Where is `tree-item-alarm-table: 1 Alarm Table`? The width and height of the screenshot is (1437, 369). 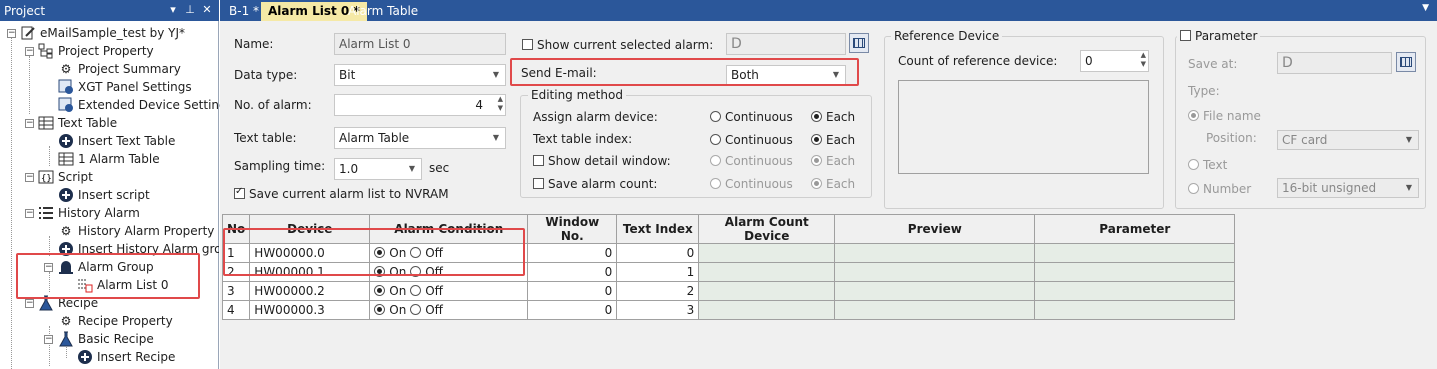
tree-item-alarm-table: 1 Alarm Table is located at coordinates (109, 159).